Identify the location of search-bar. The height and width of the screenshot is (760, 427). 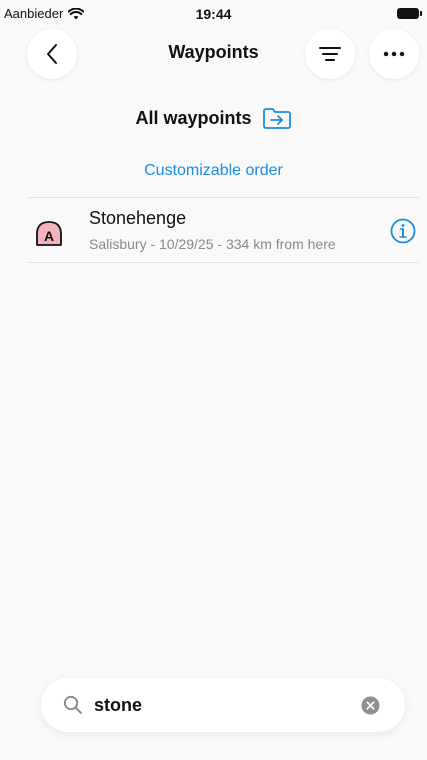
(223, 705).